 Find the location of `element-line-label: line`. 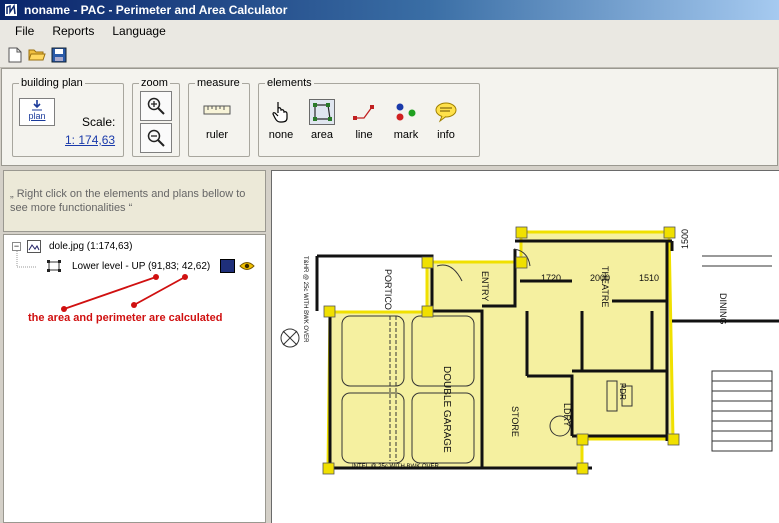

element-line-label: line is located at coordinates (364, 135).